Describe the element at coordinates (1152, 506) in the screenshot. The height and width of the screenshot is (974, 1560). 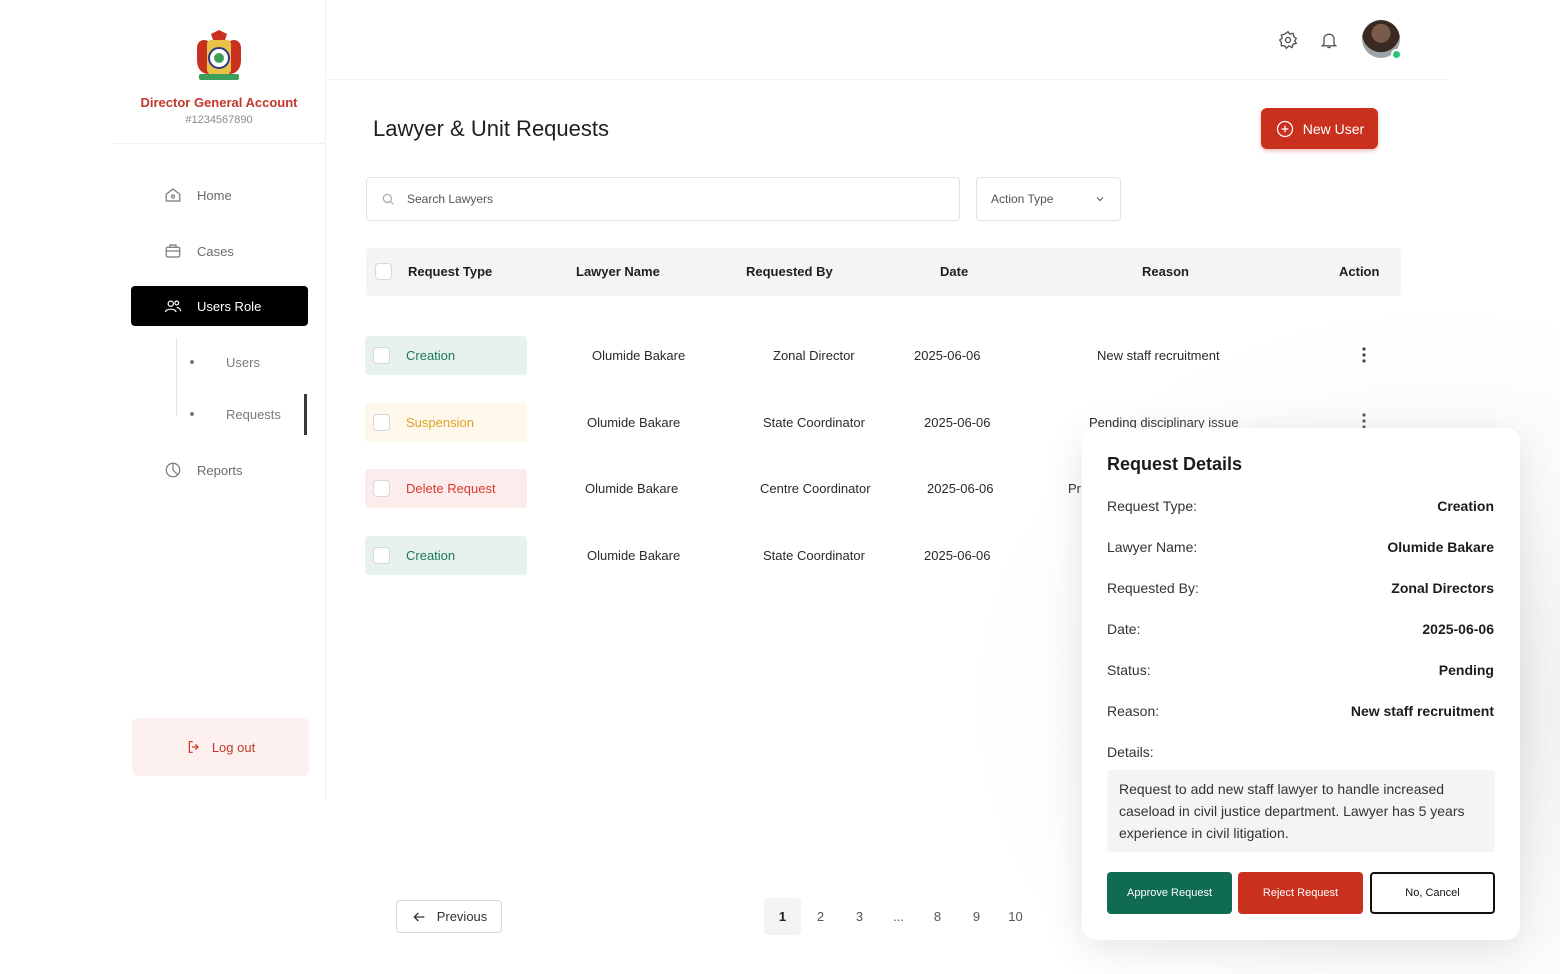
I see `detail-label: Request Type:` at that location.